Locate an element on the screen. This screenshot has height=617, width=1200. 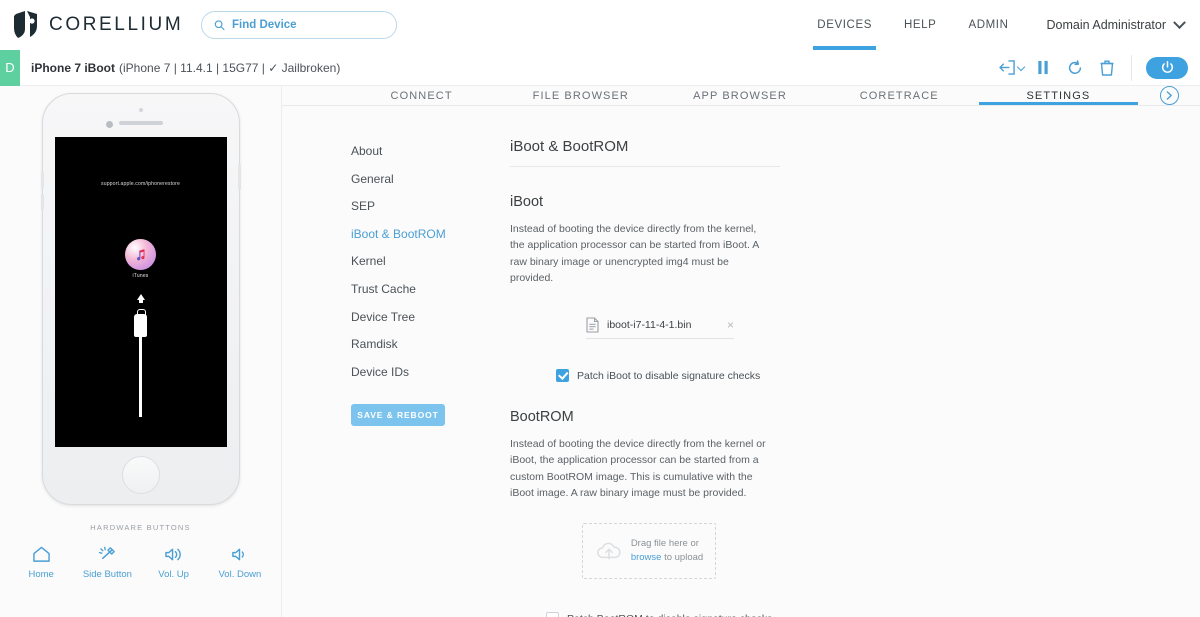
search-icon is located at coordinates (219, 25).